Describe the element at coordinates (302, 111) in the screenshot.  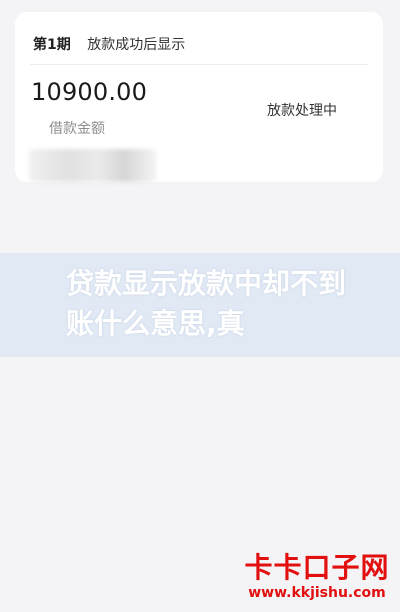
I see `loan-status: 放款处理中` at that location.